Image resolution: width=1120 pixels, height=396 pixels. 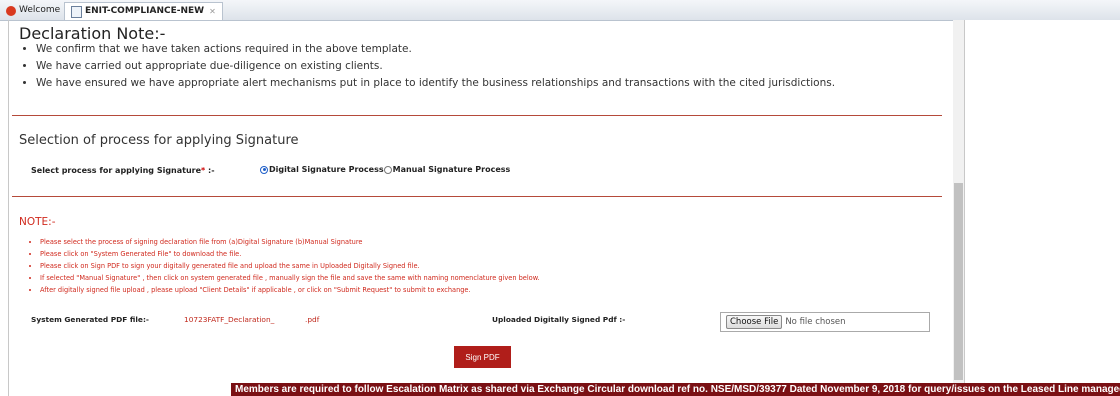 I want to click on scrollbar-thumb, so click(x=958, y=281).